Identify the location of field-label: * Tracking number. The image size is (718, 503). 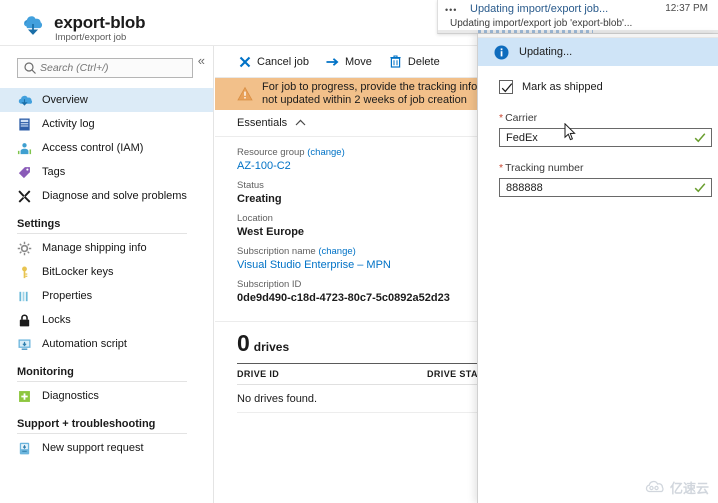
(599, 168).